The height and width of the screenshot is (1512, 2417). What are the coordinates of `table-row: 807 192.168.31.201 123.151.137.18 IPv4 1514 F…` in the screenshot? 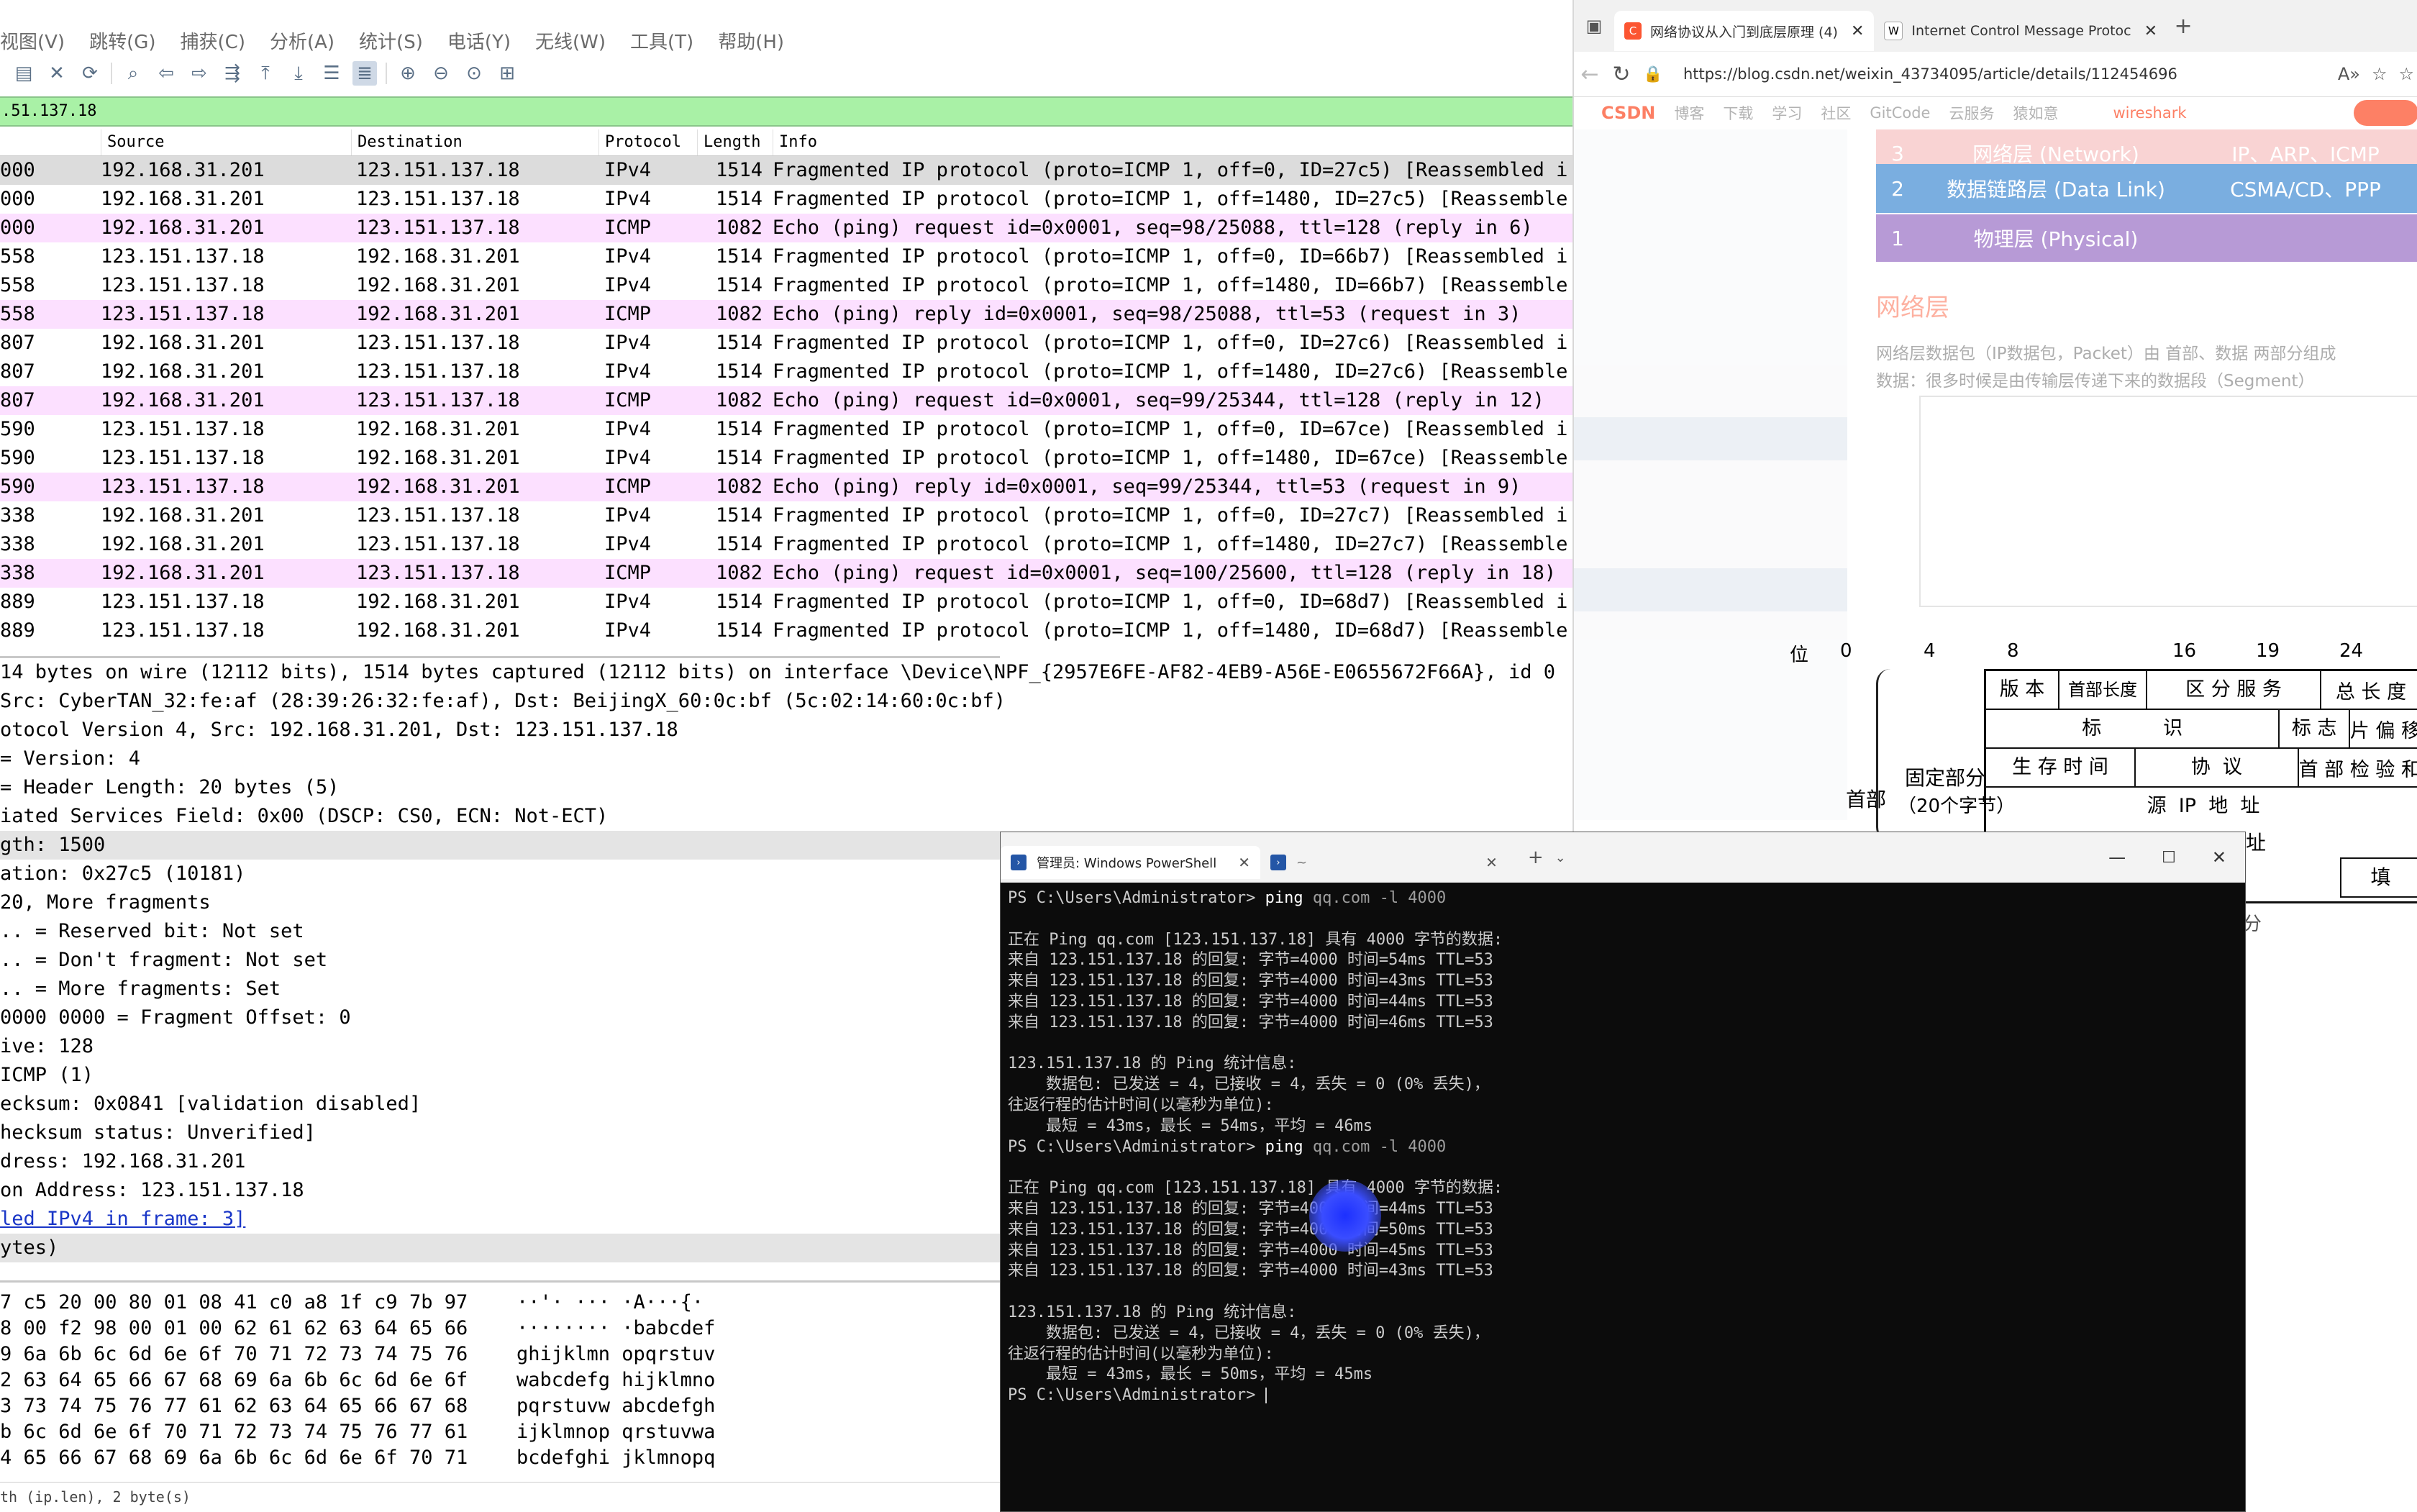 It's located at (787, 343).